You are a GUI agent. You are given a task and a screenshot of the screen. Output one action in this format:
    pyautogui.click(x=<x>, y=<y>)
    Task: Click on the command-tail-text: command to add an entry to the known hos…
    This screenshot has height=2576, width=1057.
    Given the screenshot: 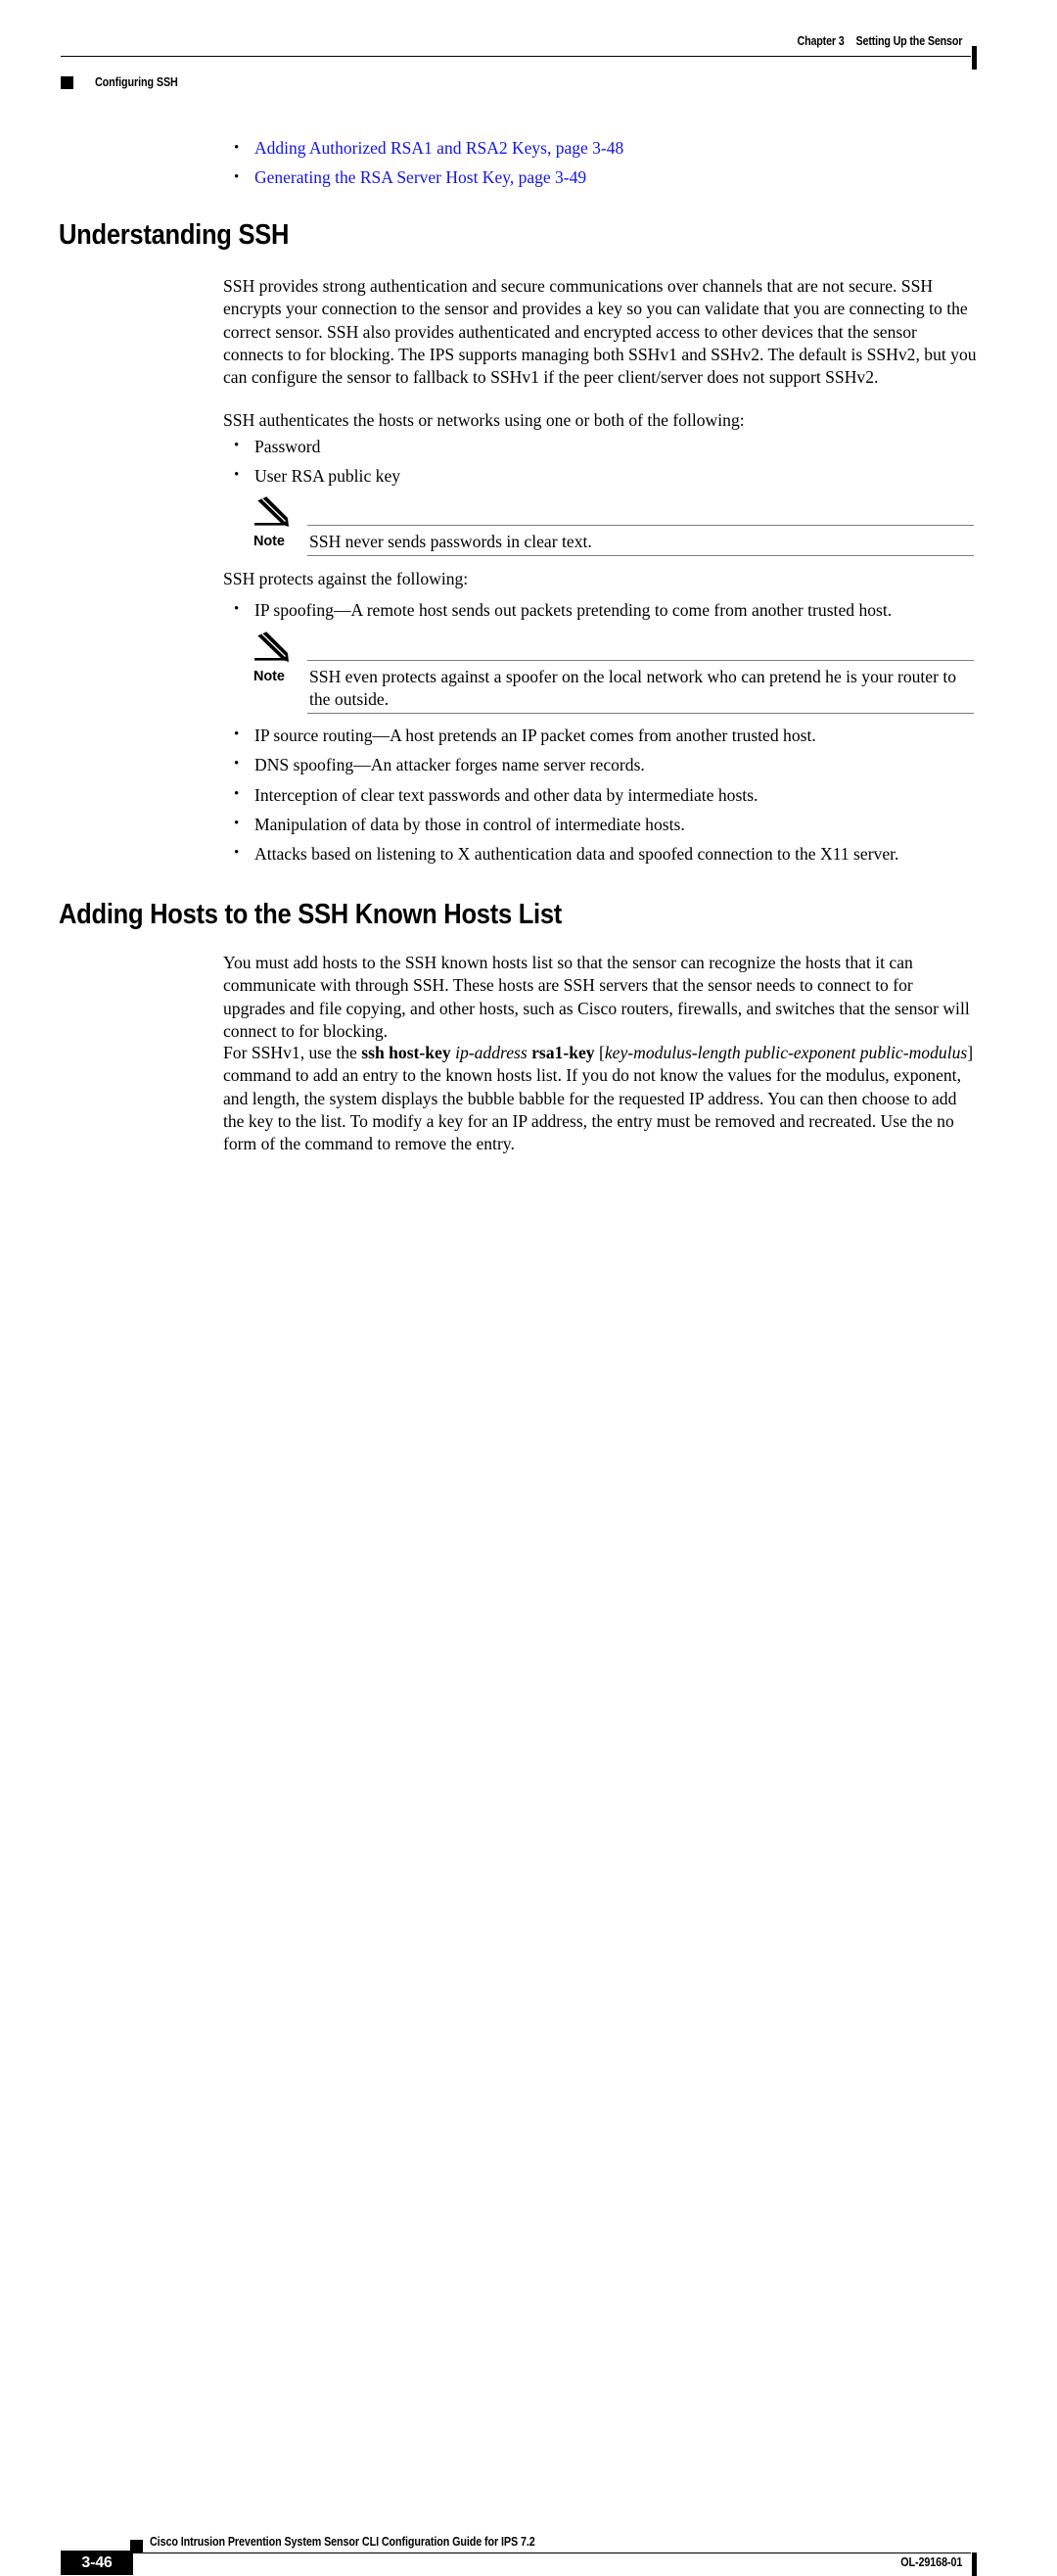 What is the action you would take?
    pyautogui.click(x=592, y=1110)
    